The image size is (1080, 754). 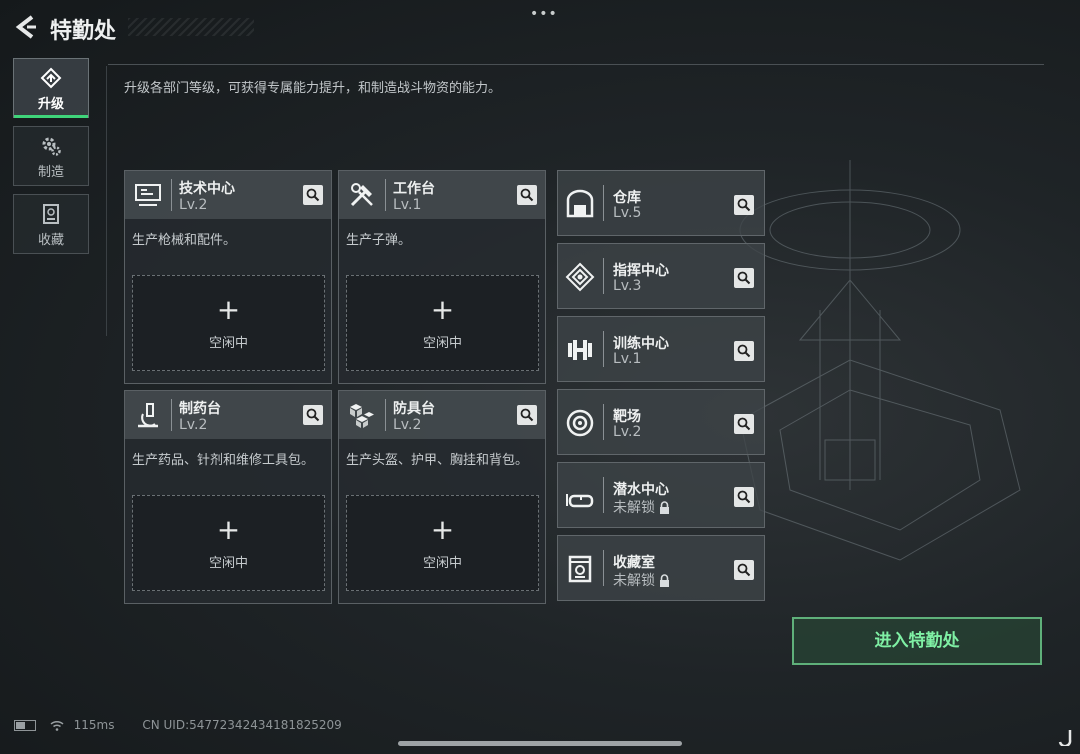 What do you see at coordinates (641, 271) in the screenshot?
I see `facility-name: 指挥中心` at bounding box center [641, 271].